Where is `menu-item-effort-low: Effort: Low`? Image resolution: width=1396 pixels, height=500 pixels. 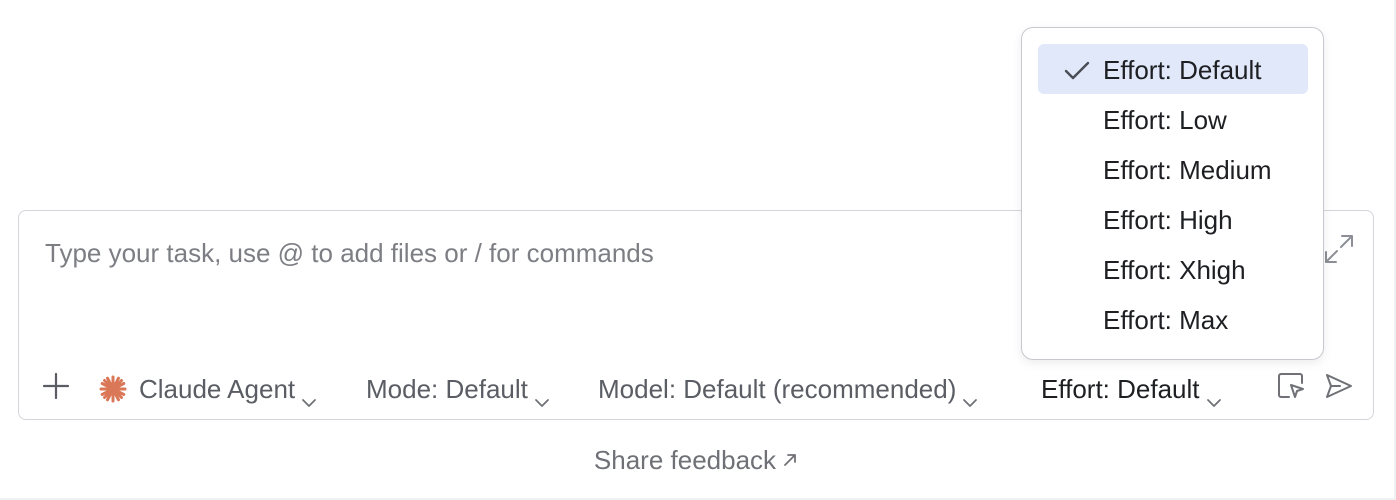 menu-item-effort-low: Effort: Low is located at coordinates (1173, 119).